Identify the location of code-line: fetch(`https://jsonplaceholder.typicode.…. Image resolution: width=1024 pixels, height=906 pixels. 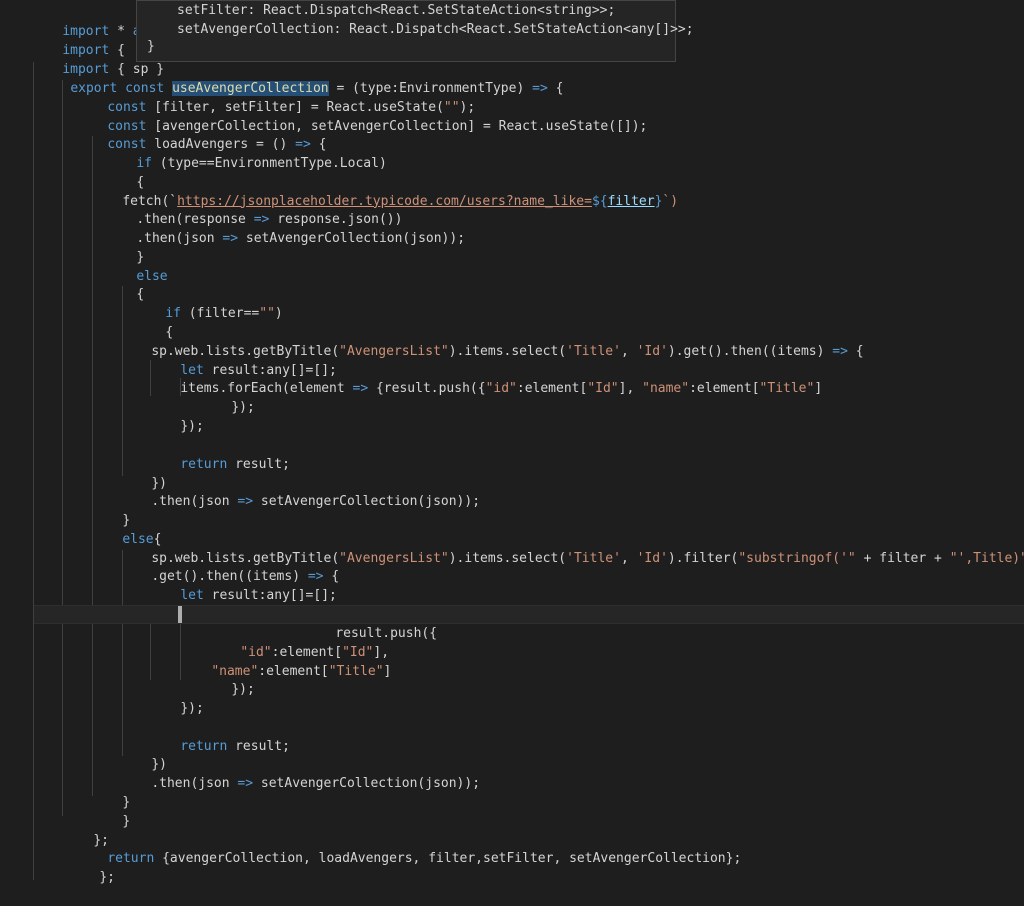
(557, 191).